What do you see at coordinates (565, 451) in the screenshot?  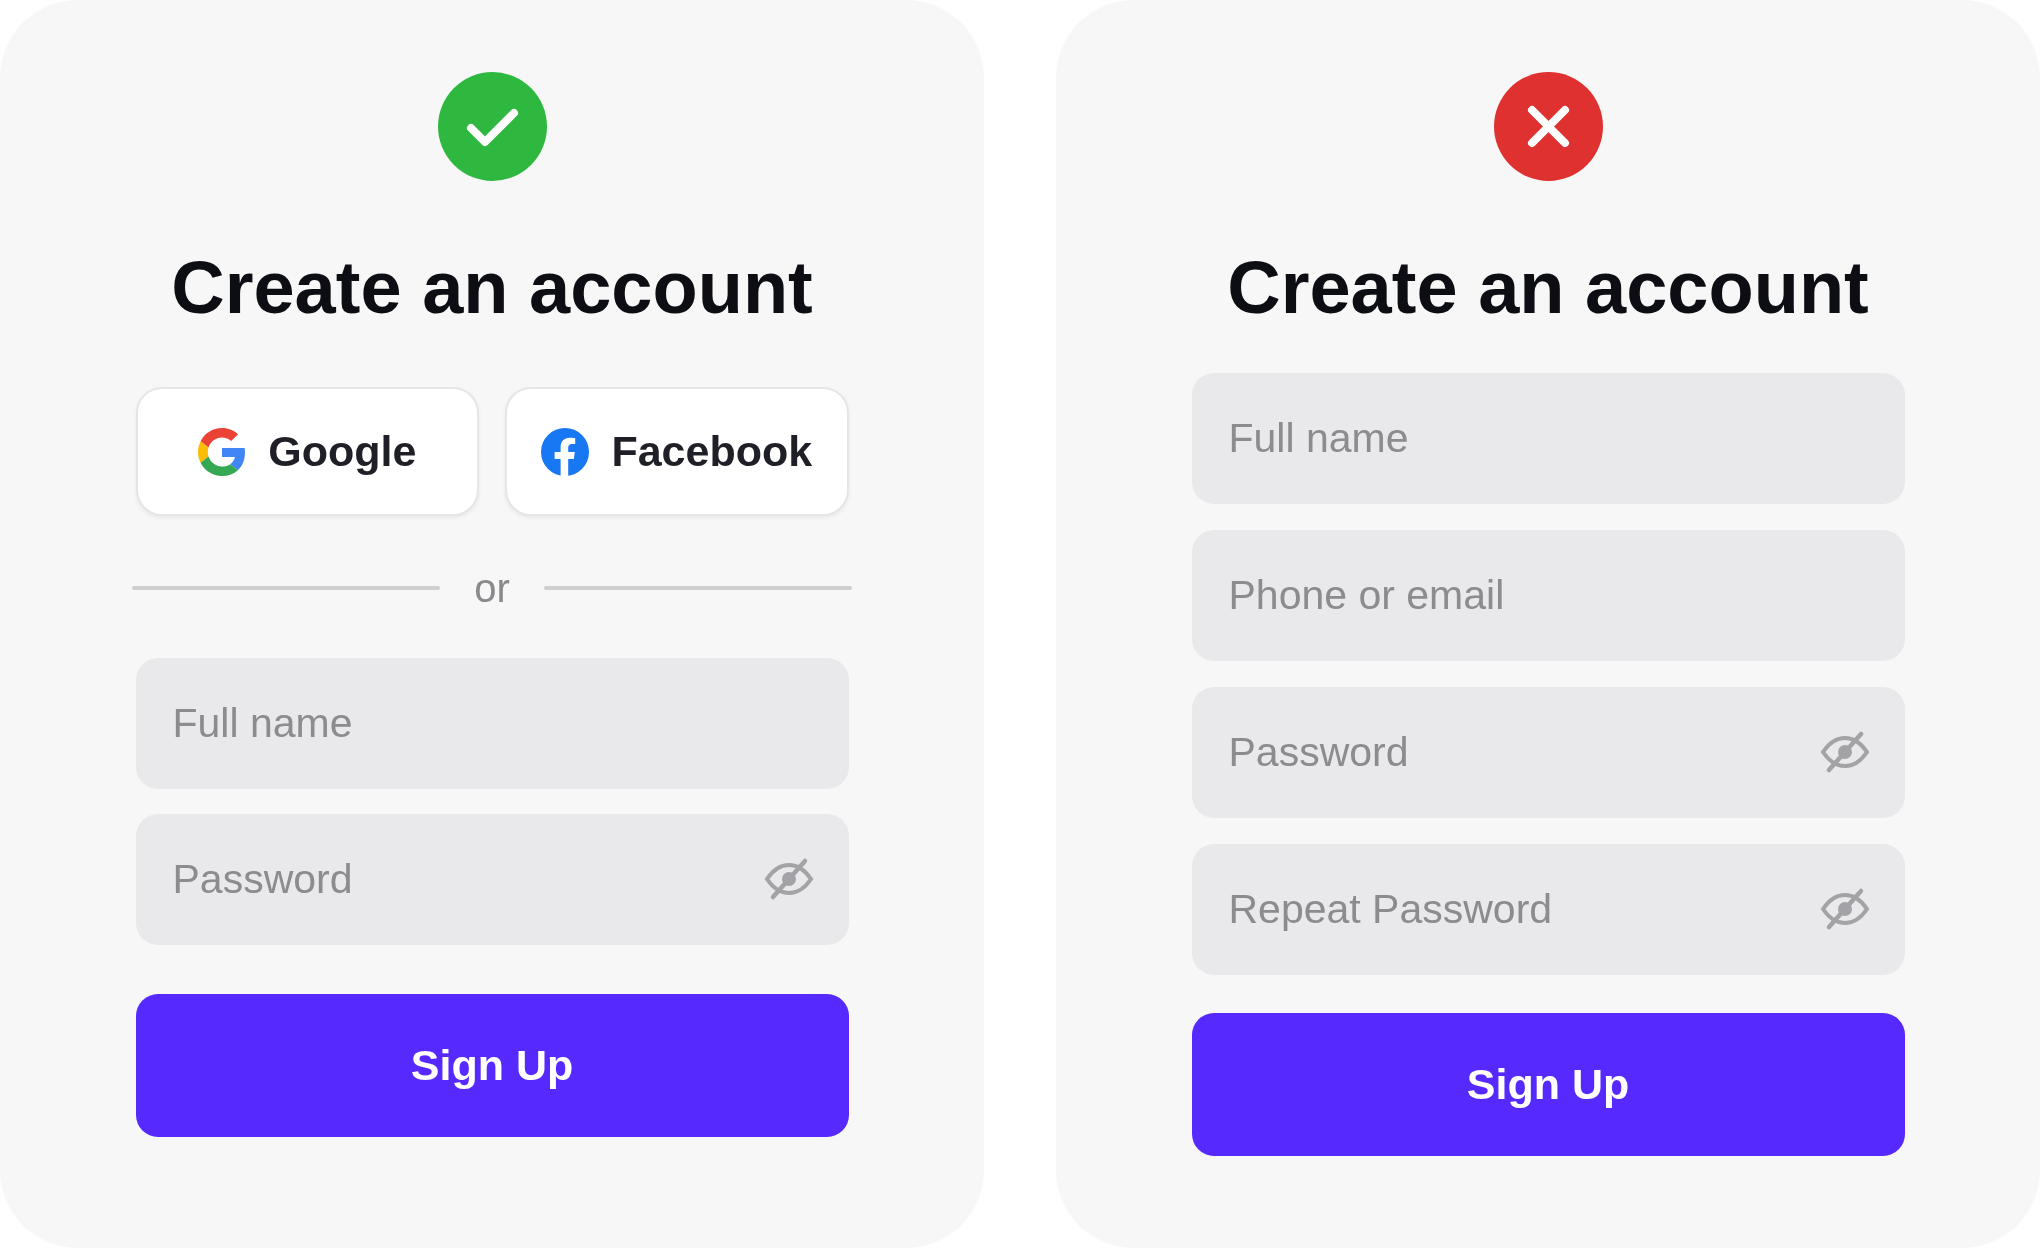 I see `facebook-icon` at bounding box center [565, 451].